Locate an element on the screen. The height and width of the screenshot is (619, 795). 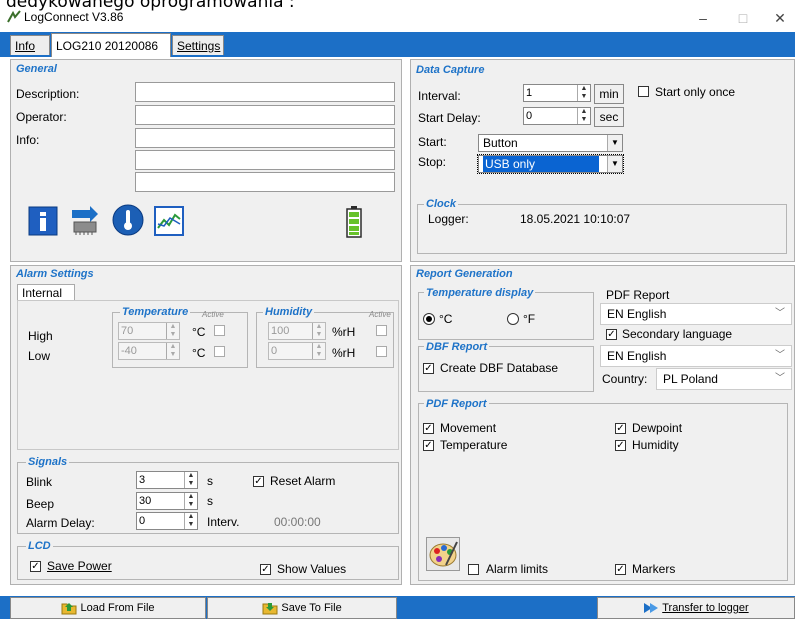
start-delay-stepper: 0 ▲ ▼ is located at coordinates (557, 116).